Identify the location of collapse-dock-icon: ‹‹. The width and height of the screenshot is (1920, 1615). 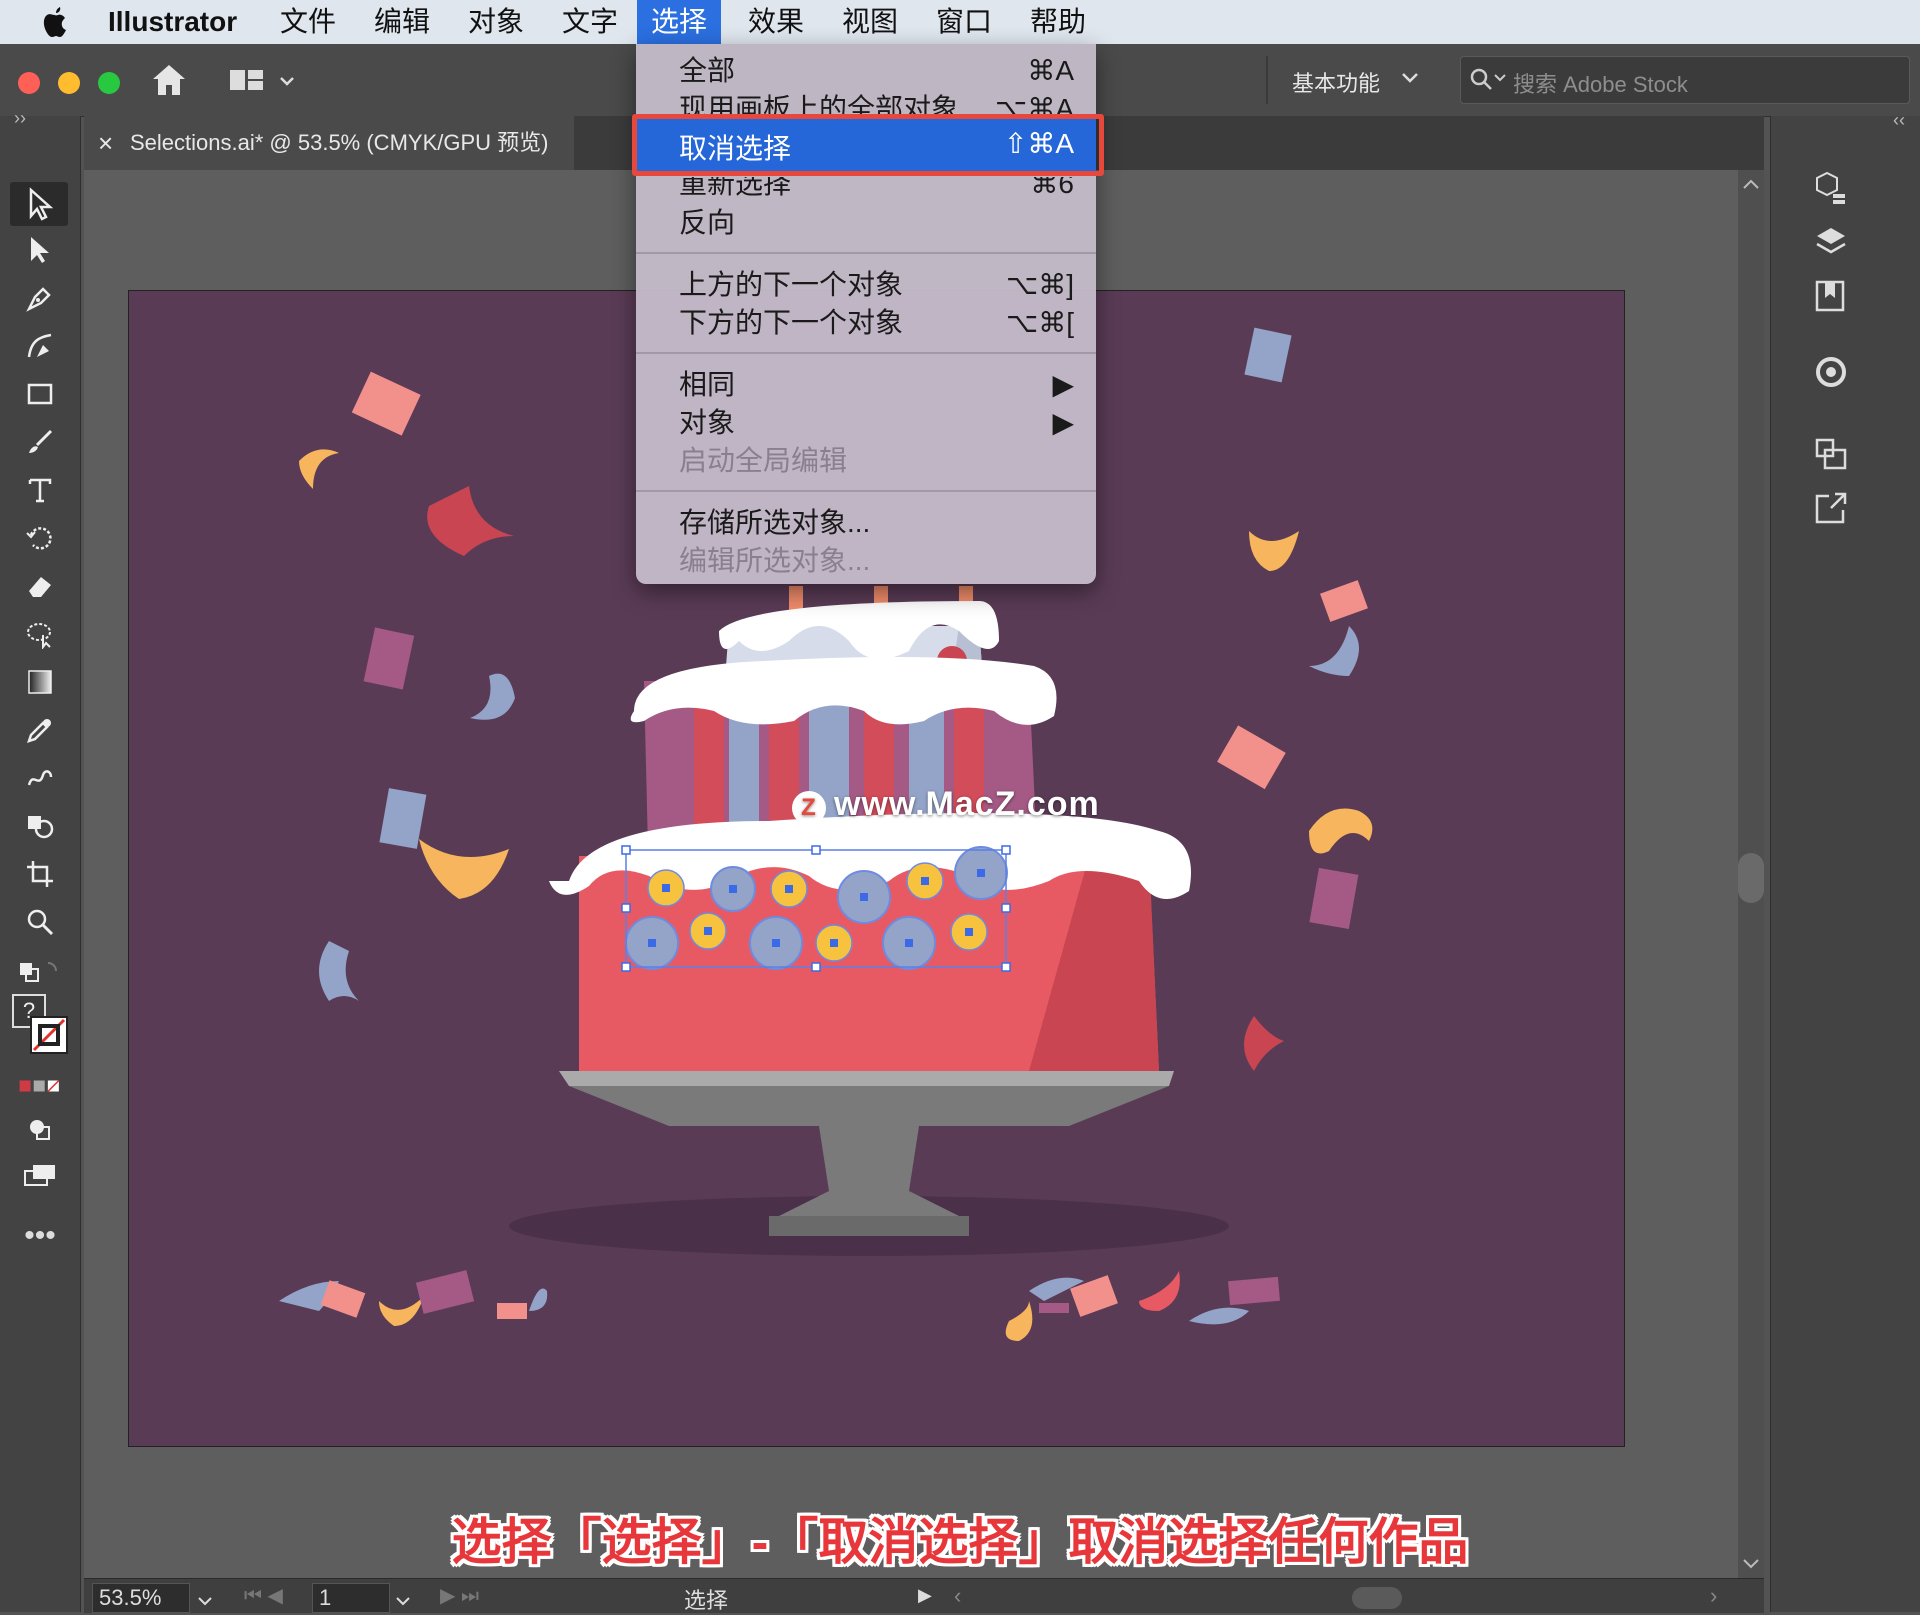
(1899, 120).